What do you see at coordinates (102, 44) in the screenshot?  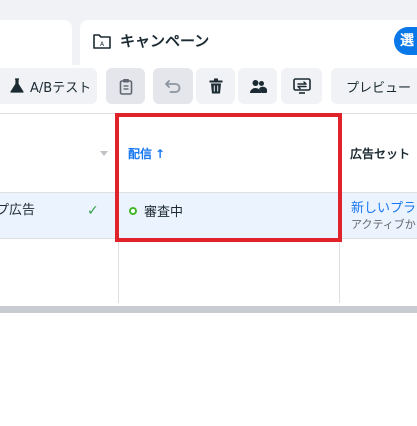 I see `svg-text: A` at bounding box center [102, 44].